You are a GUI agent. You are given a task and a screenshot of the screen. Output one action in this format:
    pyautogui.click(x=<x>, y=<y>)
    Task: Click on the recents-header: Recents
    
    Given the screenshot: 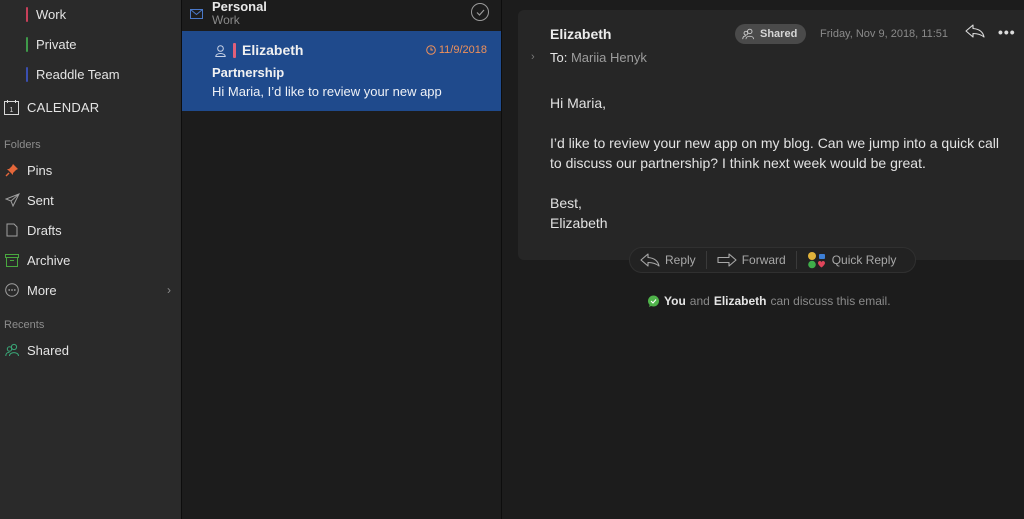 What is the action you would take?
    pyautogui.click(x=24, y=325)
    